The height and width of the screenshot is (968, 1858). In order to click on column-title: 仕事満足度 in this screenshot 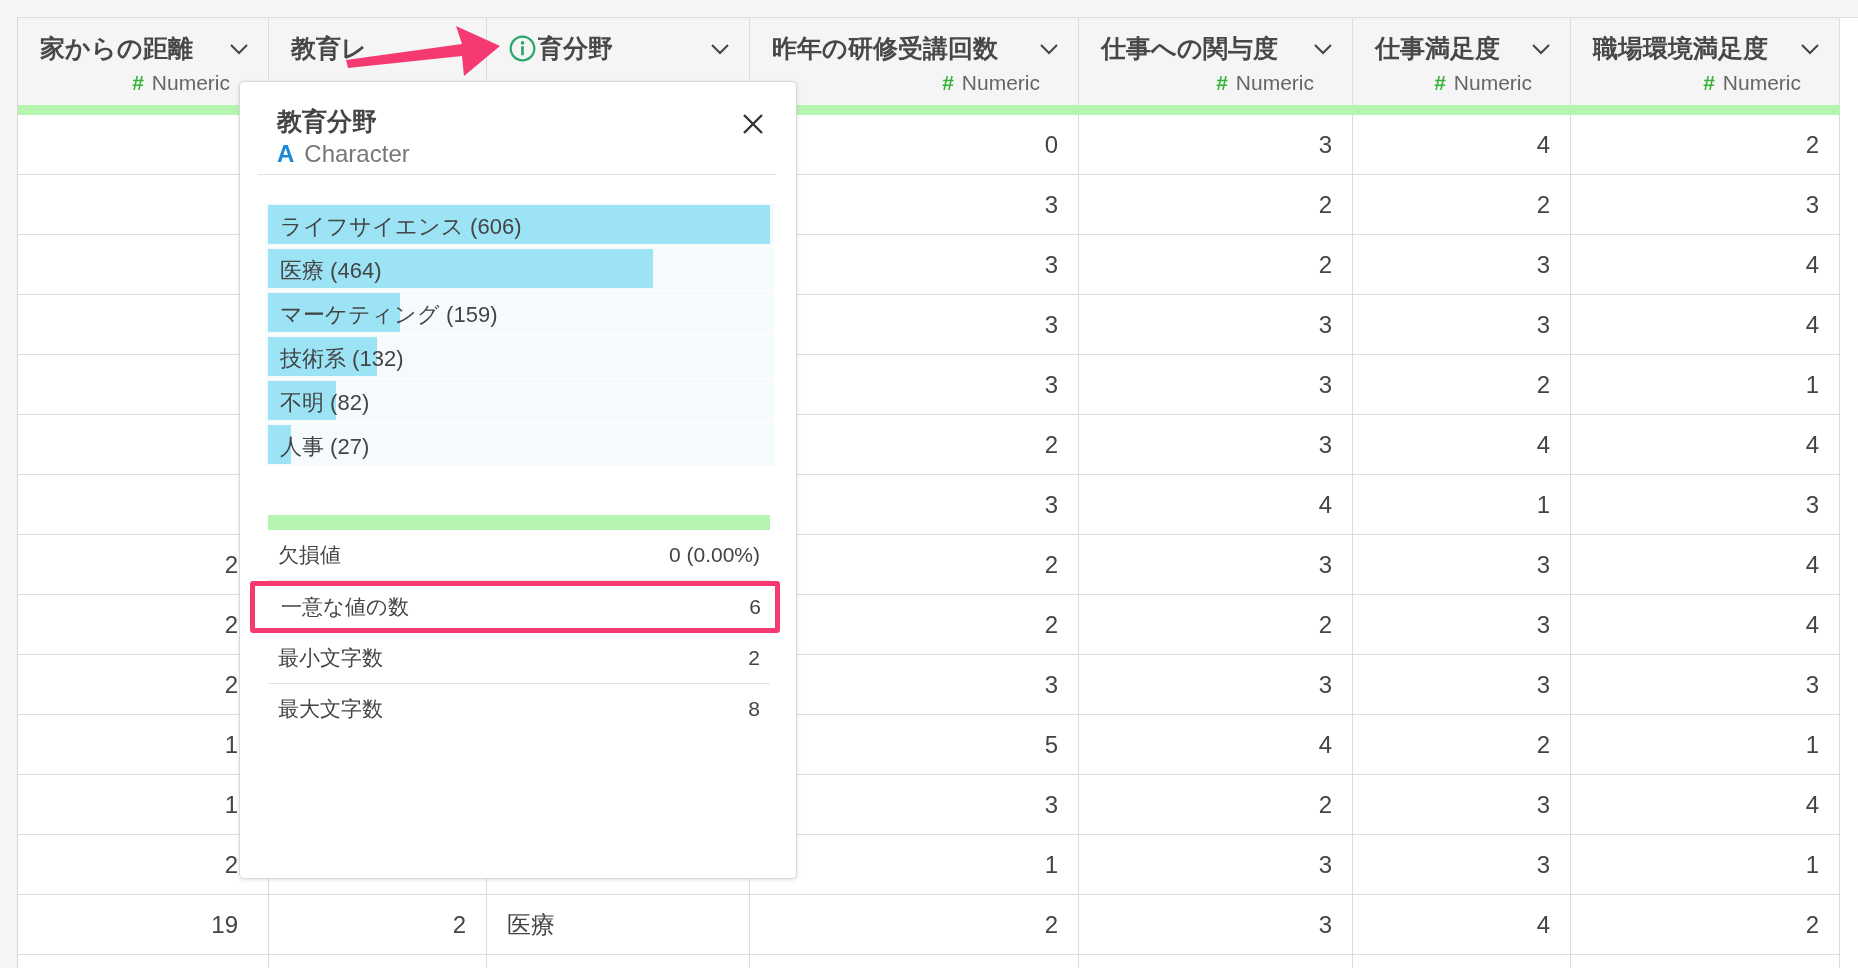, I will do `click(1437, 48)`.